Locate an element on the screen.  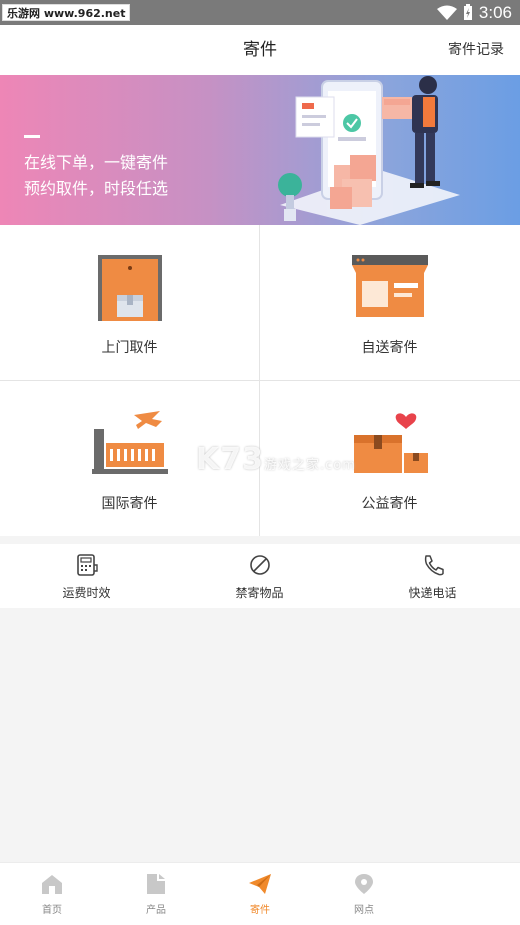
top-bar: 寄件 寄件记录 is located at coordinates (260, 50).